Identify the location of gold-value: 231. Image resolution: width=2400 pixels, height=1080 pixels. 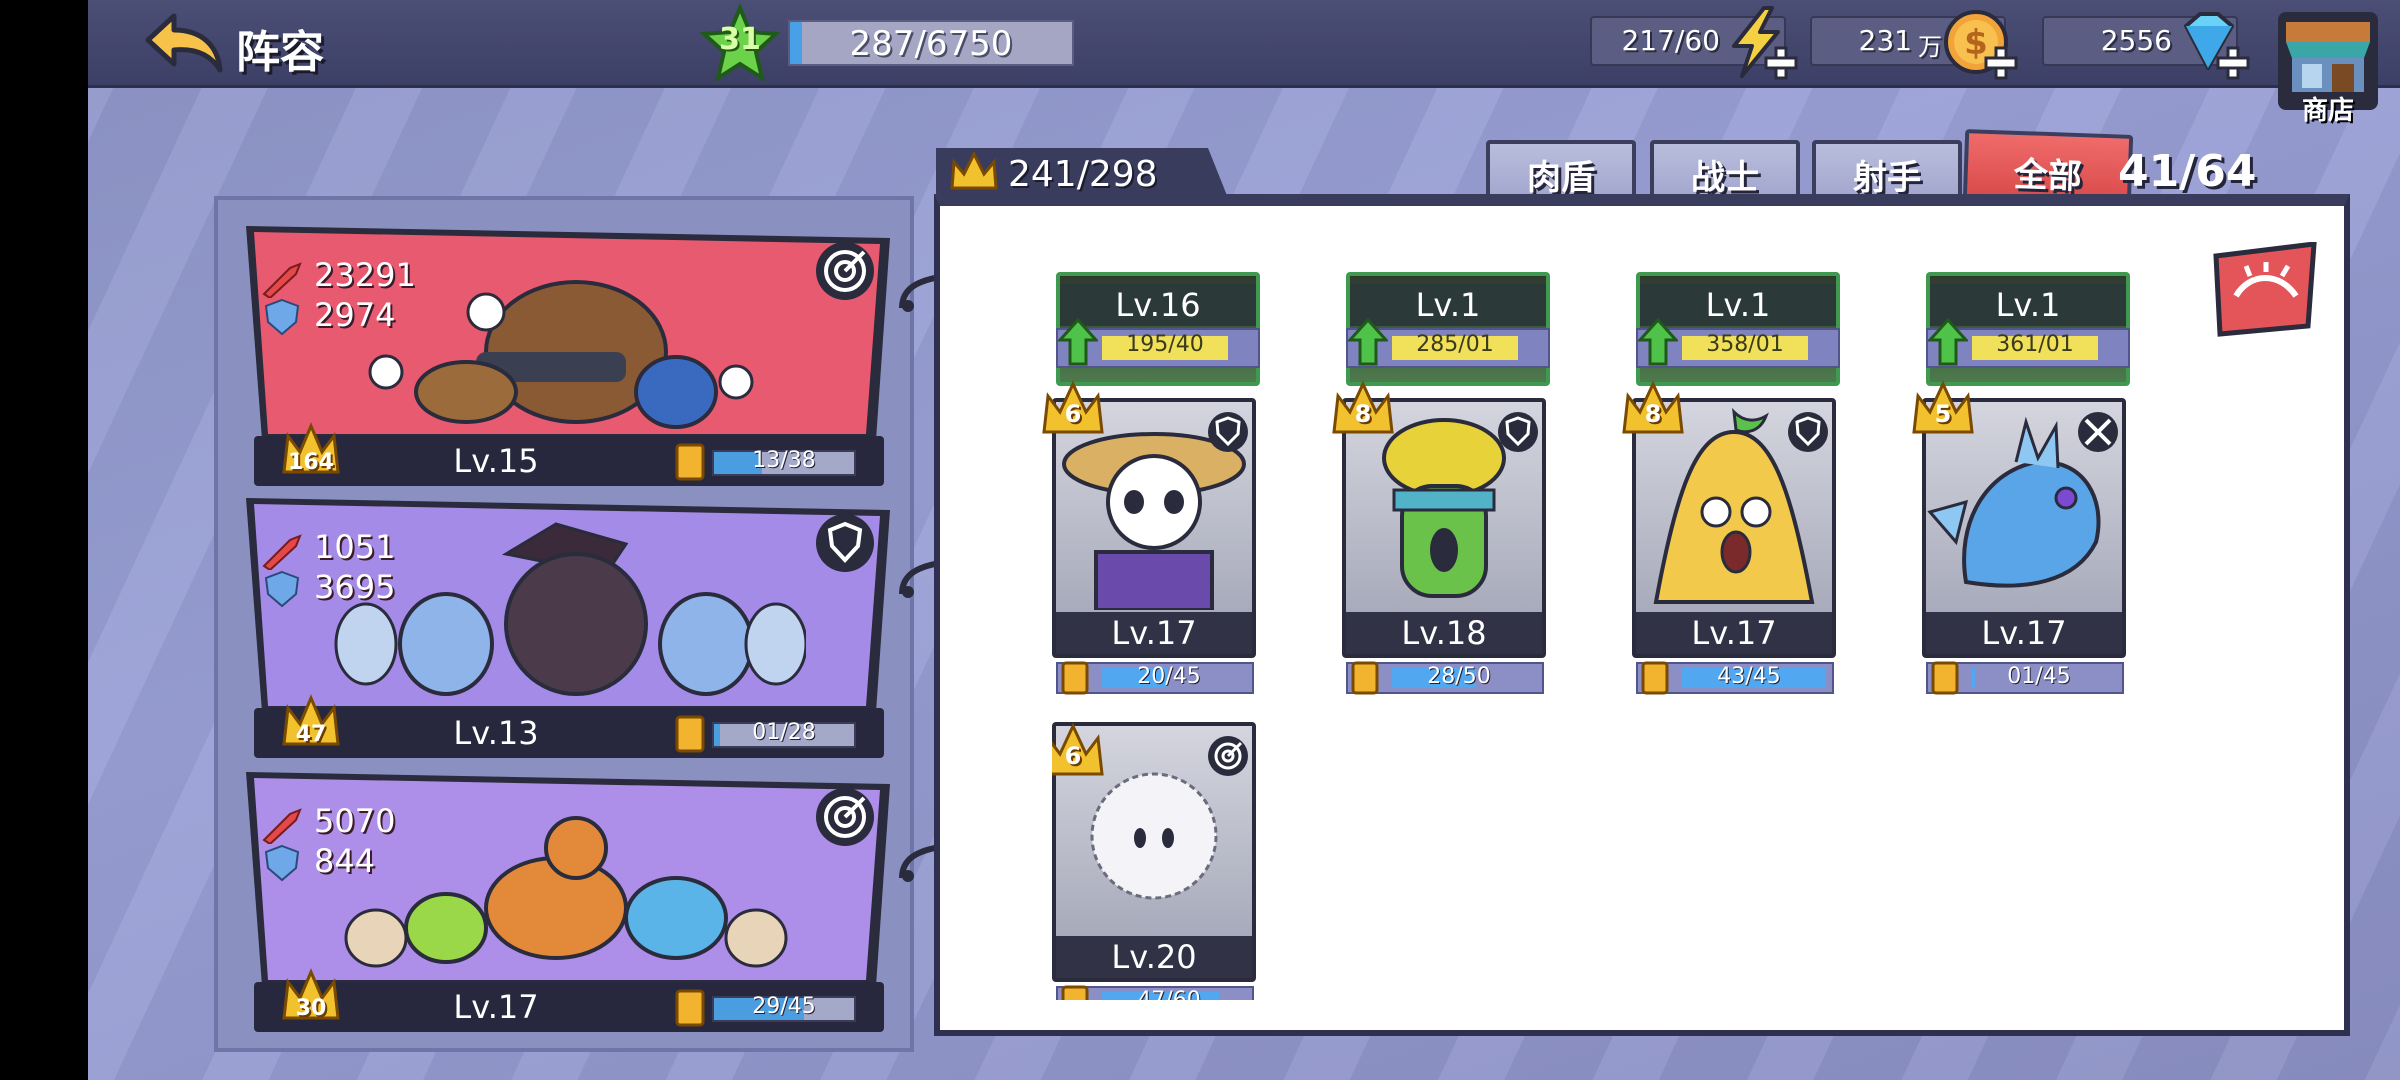
(1885, 40).